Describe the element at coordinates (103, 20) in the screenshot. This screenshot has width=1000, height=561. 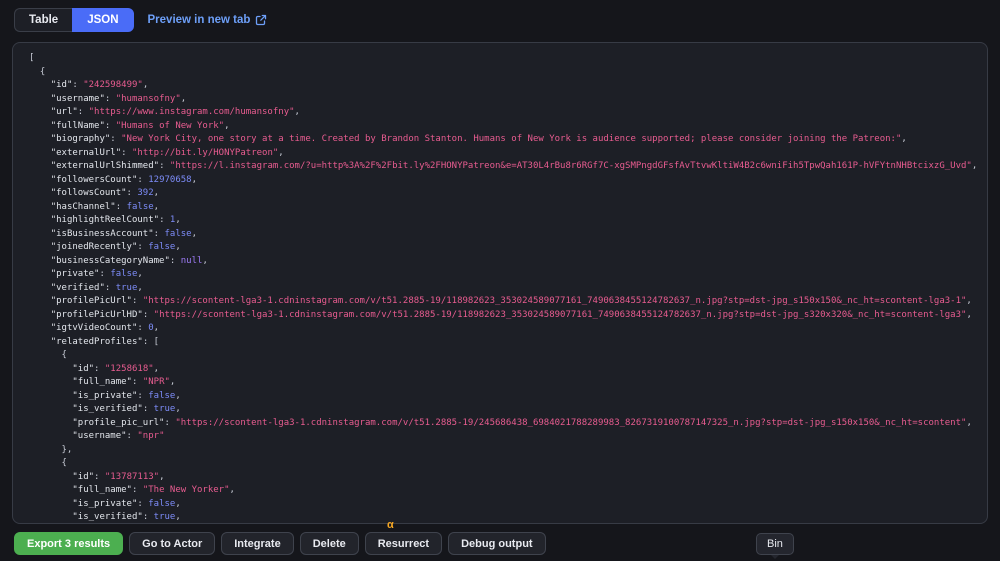
I see `tab-json: JSON` at that location.